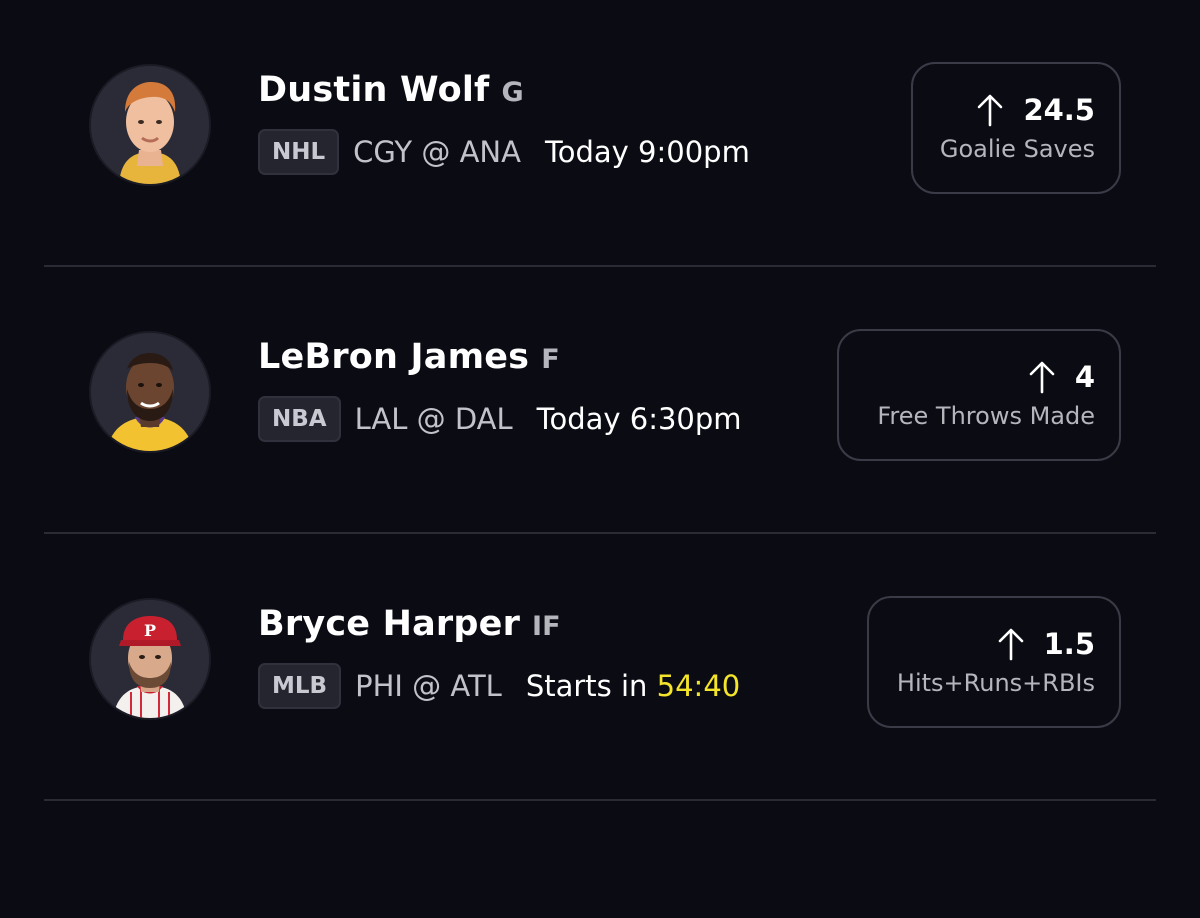 The width and height of the screenshot is (1200, 918). I want to click on game-time: Starts in 54:40, so click(633, 686).